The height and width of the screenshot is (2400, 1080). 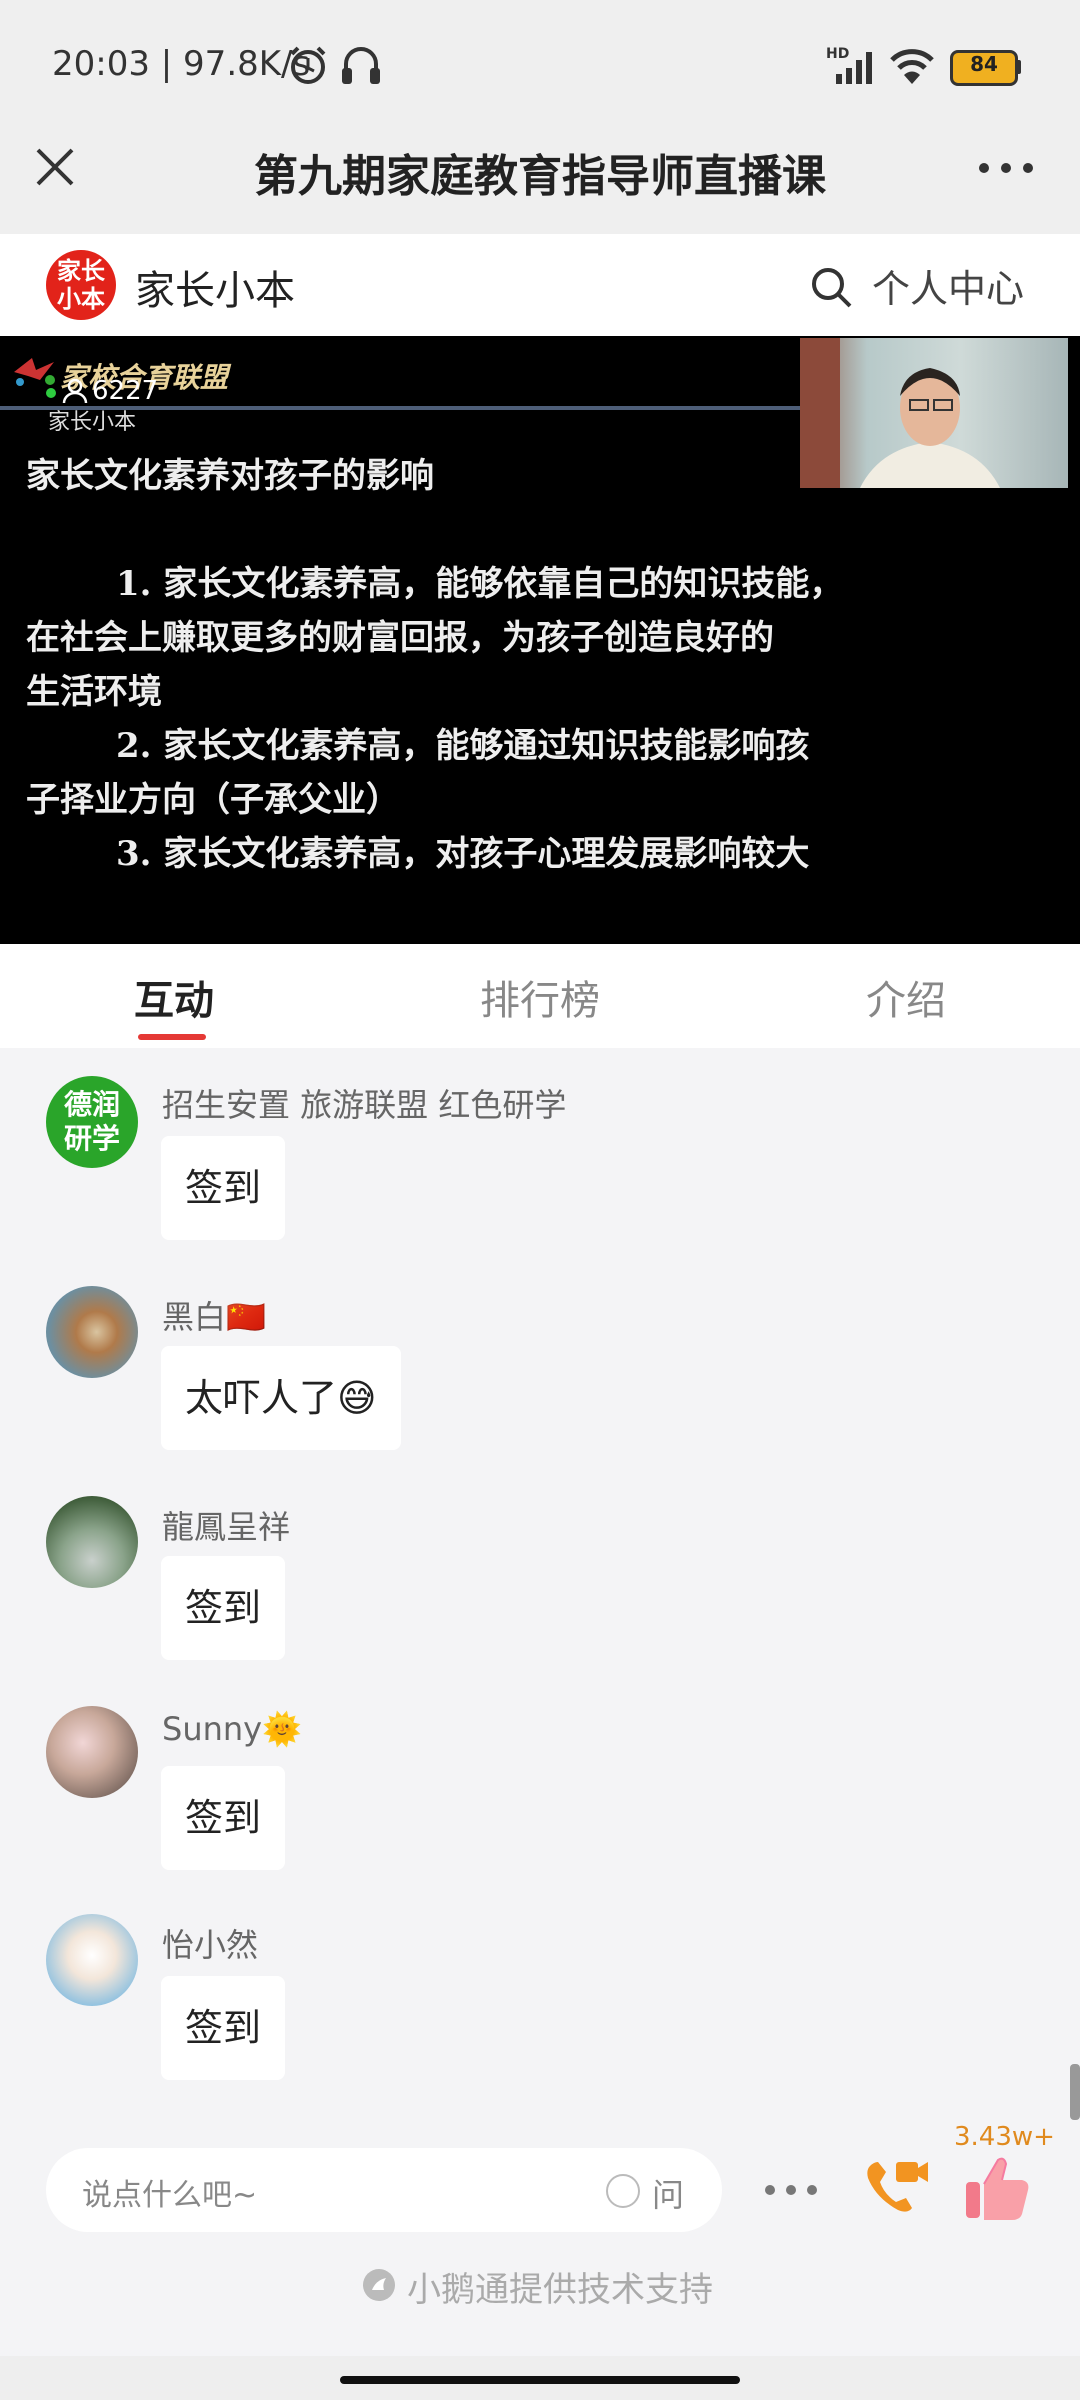 What do you see at coordinates (232, 1729) in the screenshot?
I see `username: Sunny🌞` at bounding box center [232, 1729].